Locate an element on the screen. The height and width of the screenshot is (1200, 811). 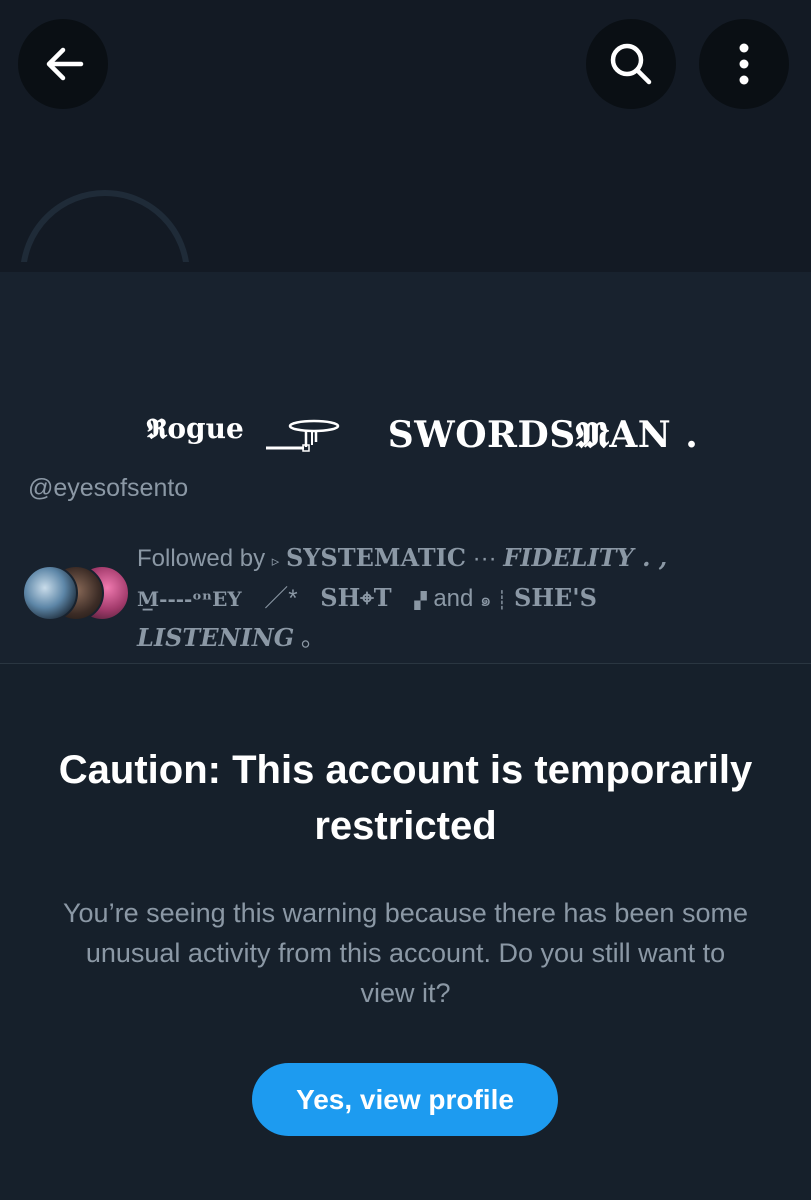
more-options-button is located at coordinates (744, 64).